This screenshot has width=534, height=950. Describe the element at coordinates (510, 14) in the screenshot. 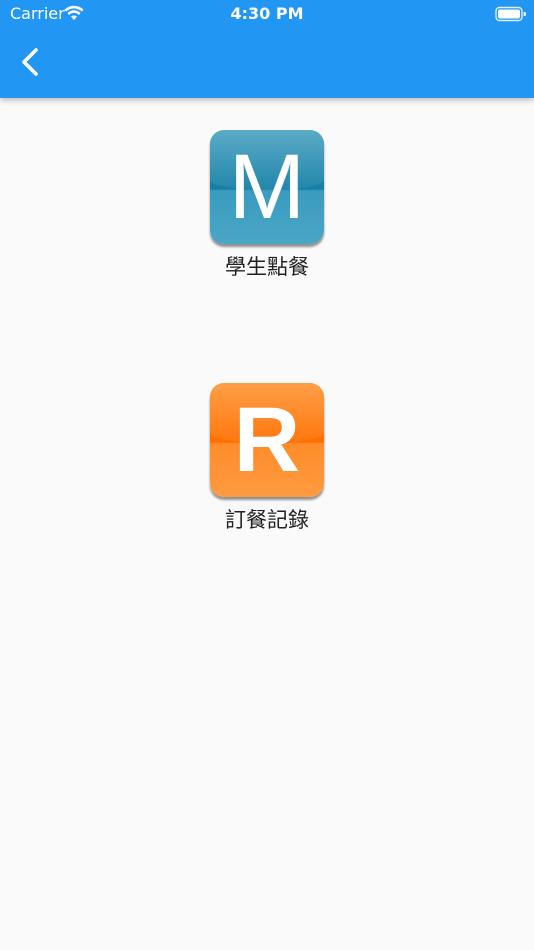

I see `battery-icon` at that location.